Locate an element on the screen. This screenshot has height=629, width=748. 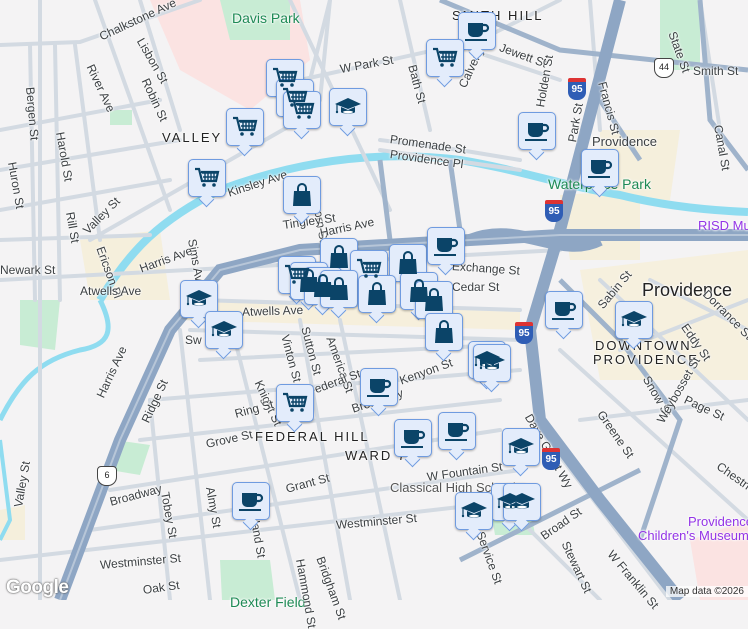
poi-label: Children's Museum is located at coordinates (693, 535).